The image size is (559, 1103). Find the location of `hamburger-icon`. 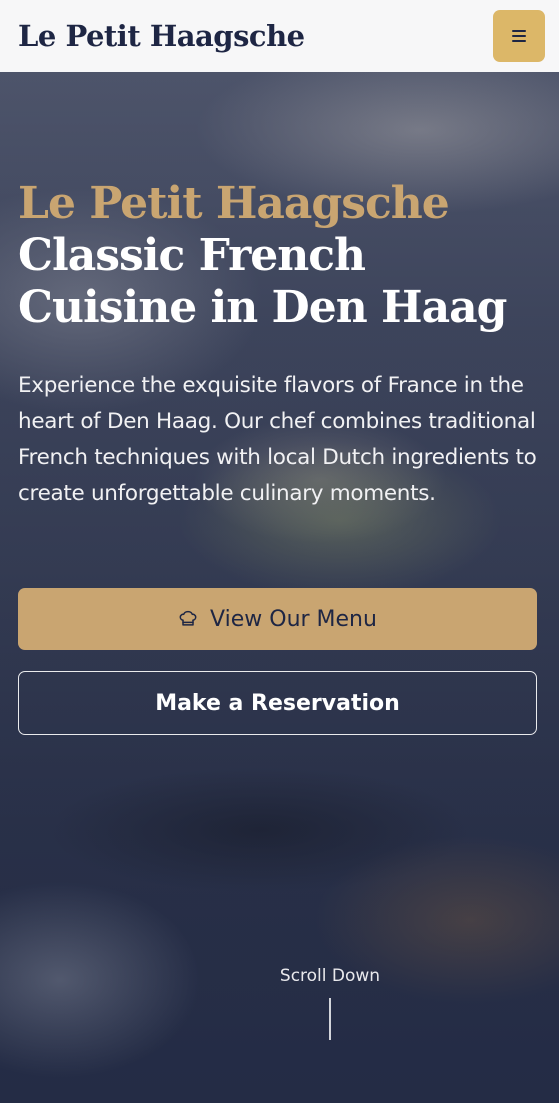

hamburger-icon is located at coordinates (519, 36).